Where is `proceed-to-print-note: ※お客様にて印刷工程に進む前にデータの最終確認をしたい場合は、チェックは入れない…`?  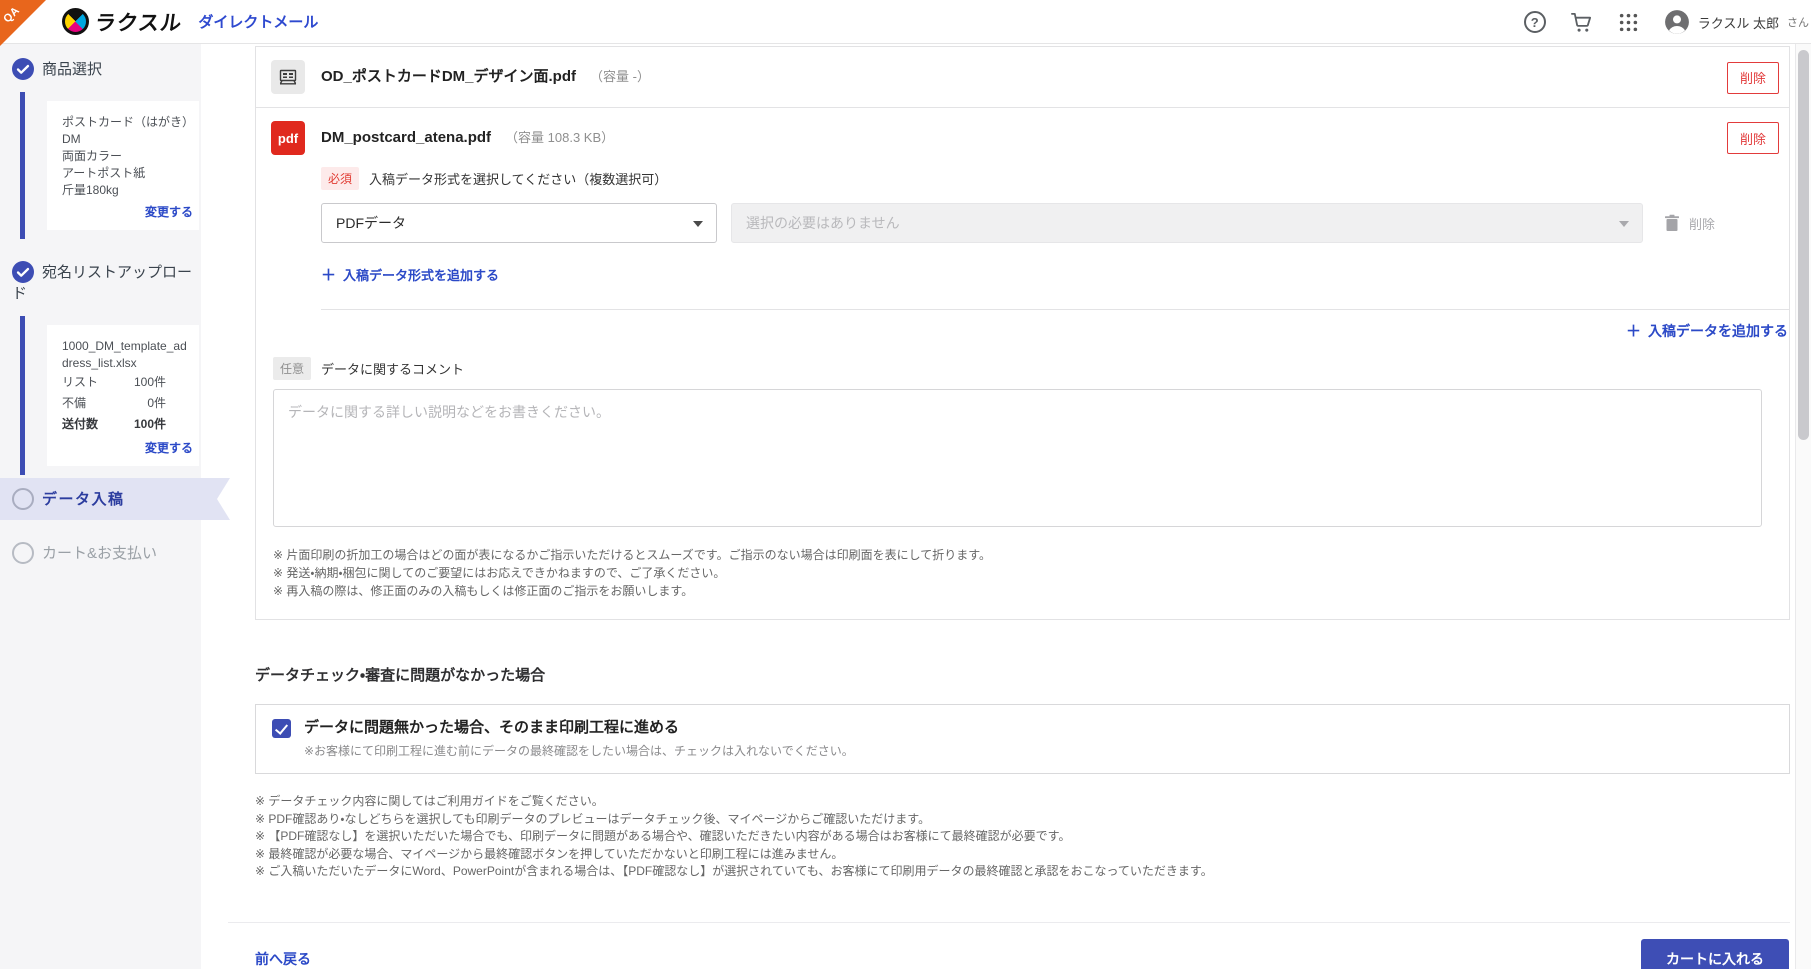 proceed-to-print-note: ※お客様にて印刷工程に進む前にデータの最終確認をしたい場合は、チェックは入れない… is located at coordinates (579, 751).